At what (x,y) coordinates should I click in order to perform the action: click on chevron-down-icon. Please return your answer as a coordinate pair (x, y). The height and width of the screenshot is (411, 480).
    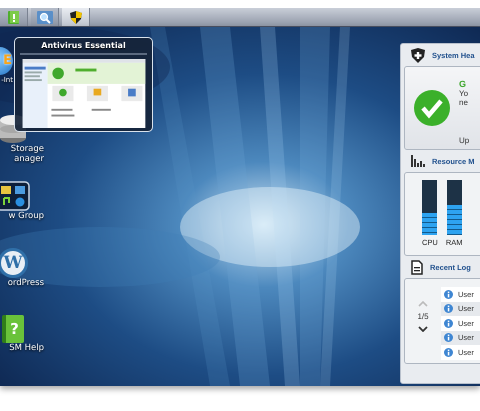
    Looking at the image, I should click on (423, 329).